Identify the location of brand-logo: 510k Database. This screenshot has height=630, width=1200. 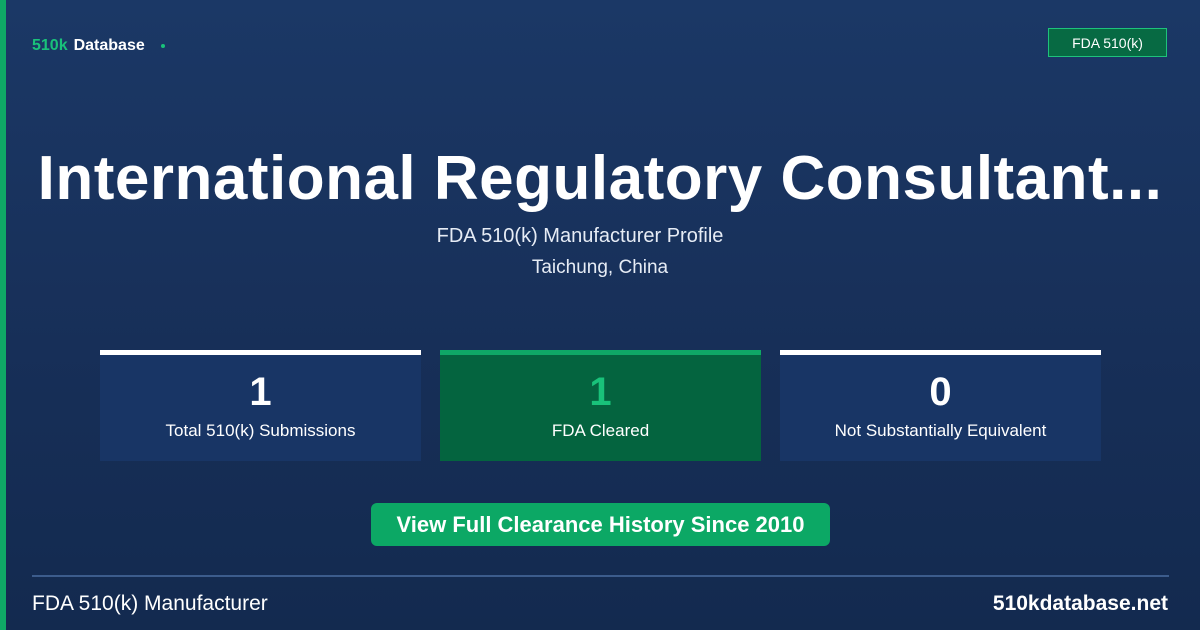
(98, 46).